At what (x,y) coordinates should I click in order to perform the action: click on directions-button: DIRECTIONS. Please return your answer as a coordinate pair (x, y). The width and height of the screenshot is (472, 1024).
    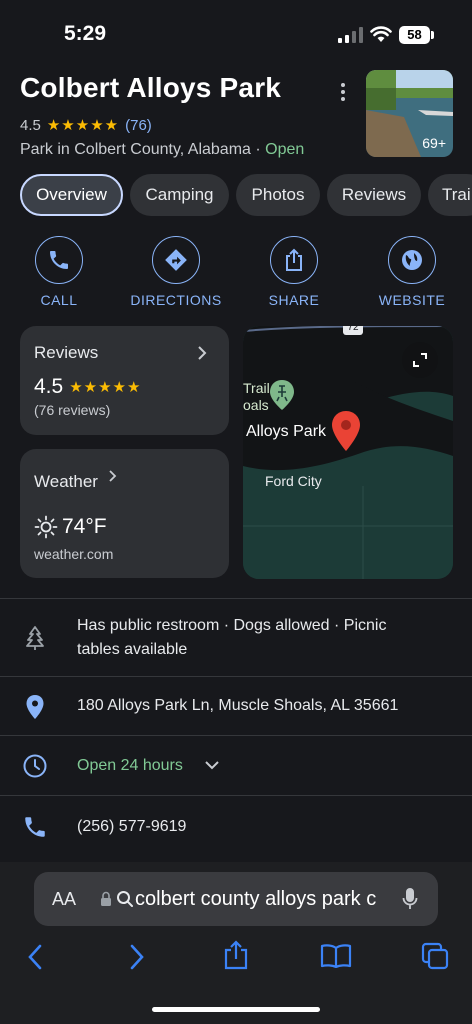
    Looking at the image, I should click on (176, 272).